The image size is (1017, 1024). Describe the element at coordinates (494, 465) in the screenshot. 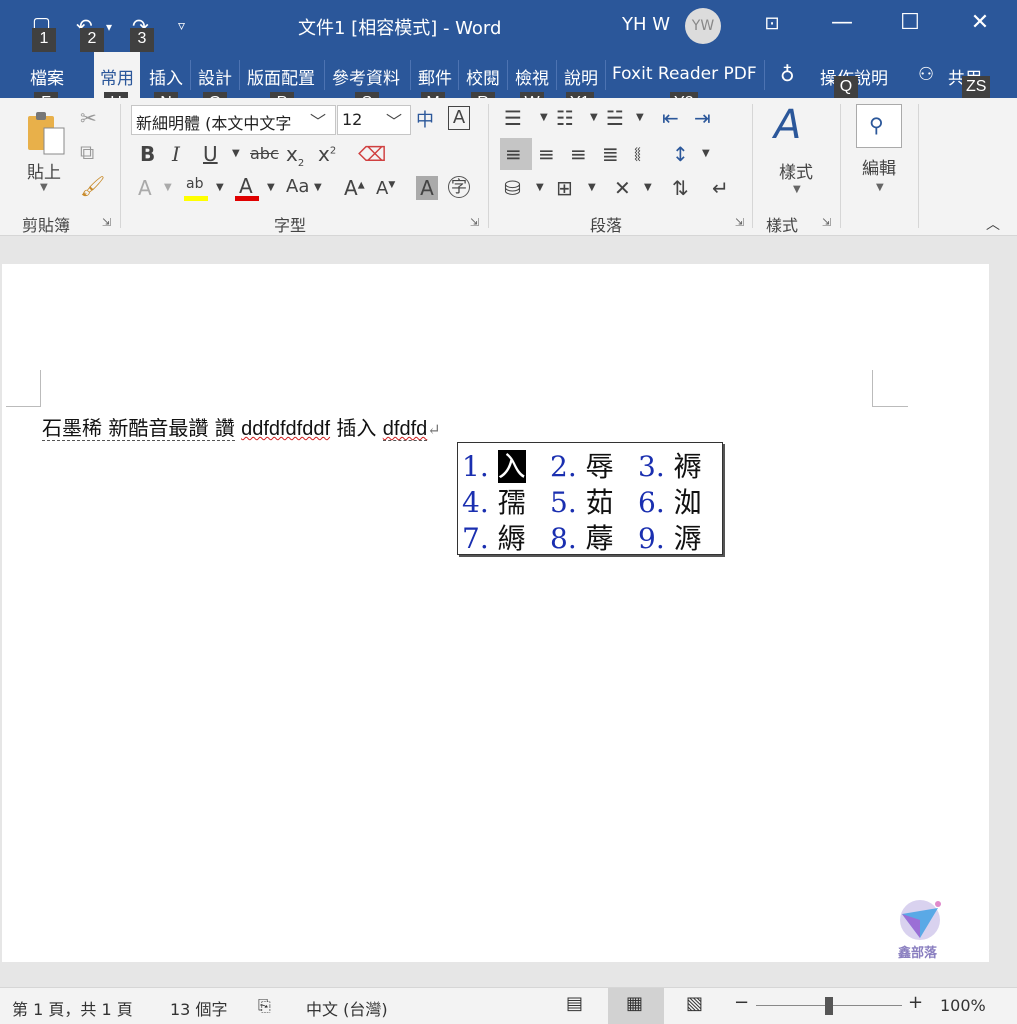

I see `candidate-item: 1. 入` at that location.